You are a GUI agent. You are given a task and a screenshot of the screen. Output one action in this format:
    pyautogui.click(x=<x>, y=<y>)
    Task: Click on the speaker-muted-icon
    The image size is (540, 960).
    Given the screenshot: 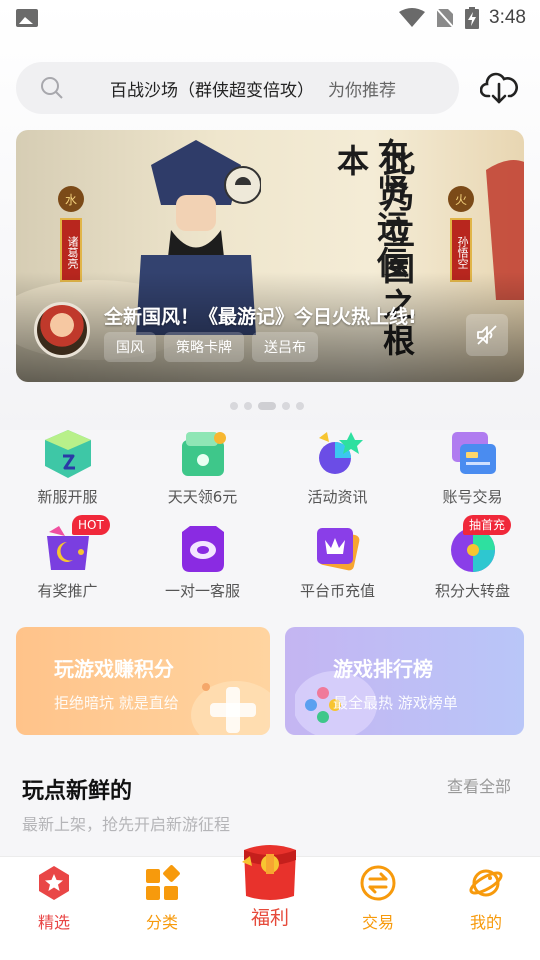 What is the action you would take?
    pyautogui.click(x=487, y=335)
    